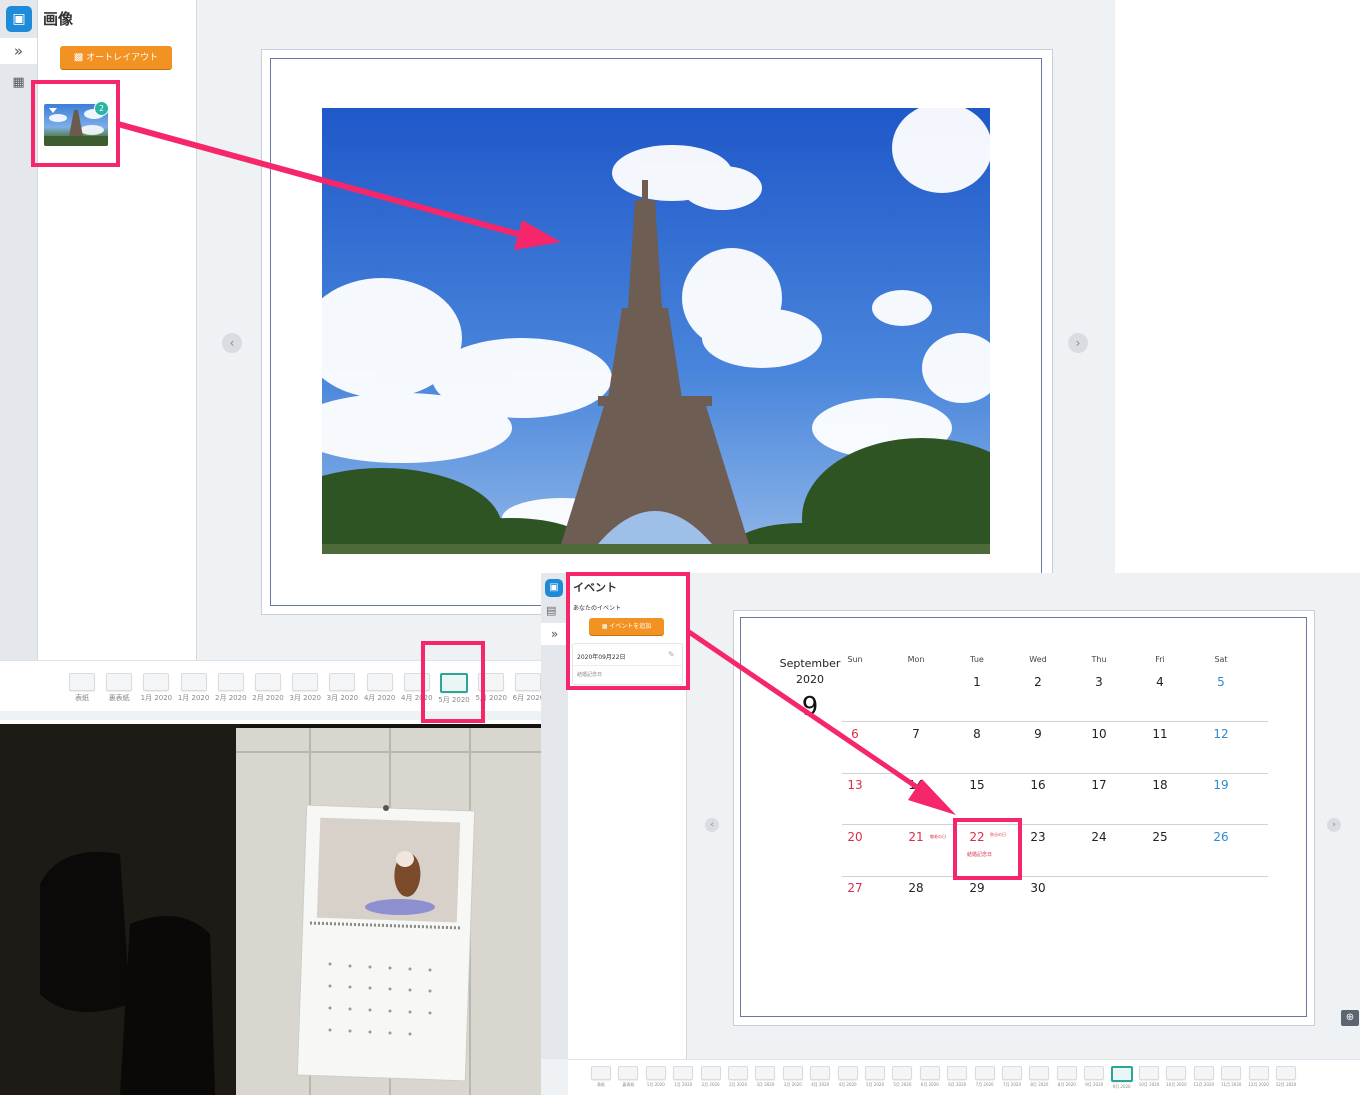 This screenshot has height=1096, width=1360. I want to click on arrow-event-to-day, so click(809, 714).